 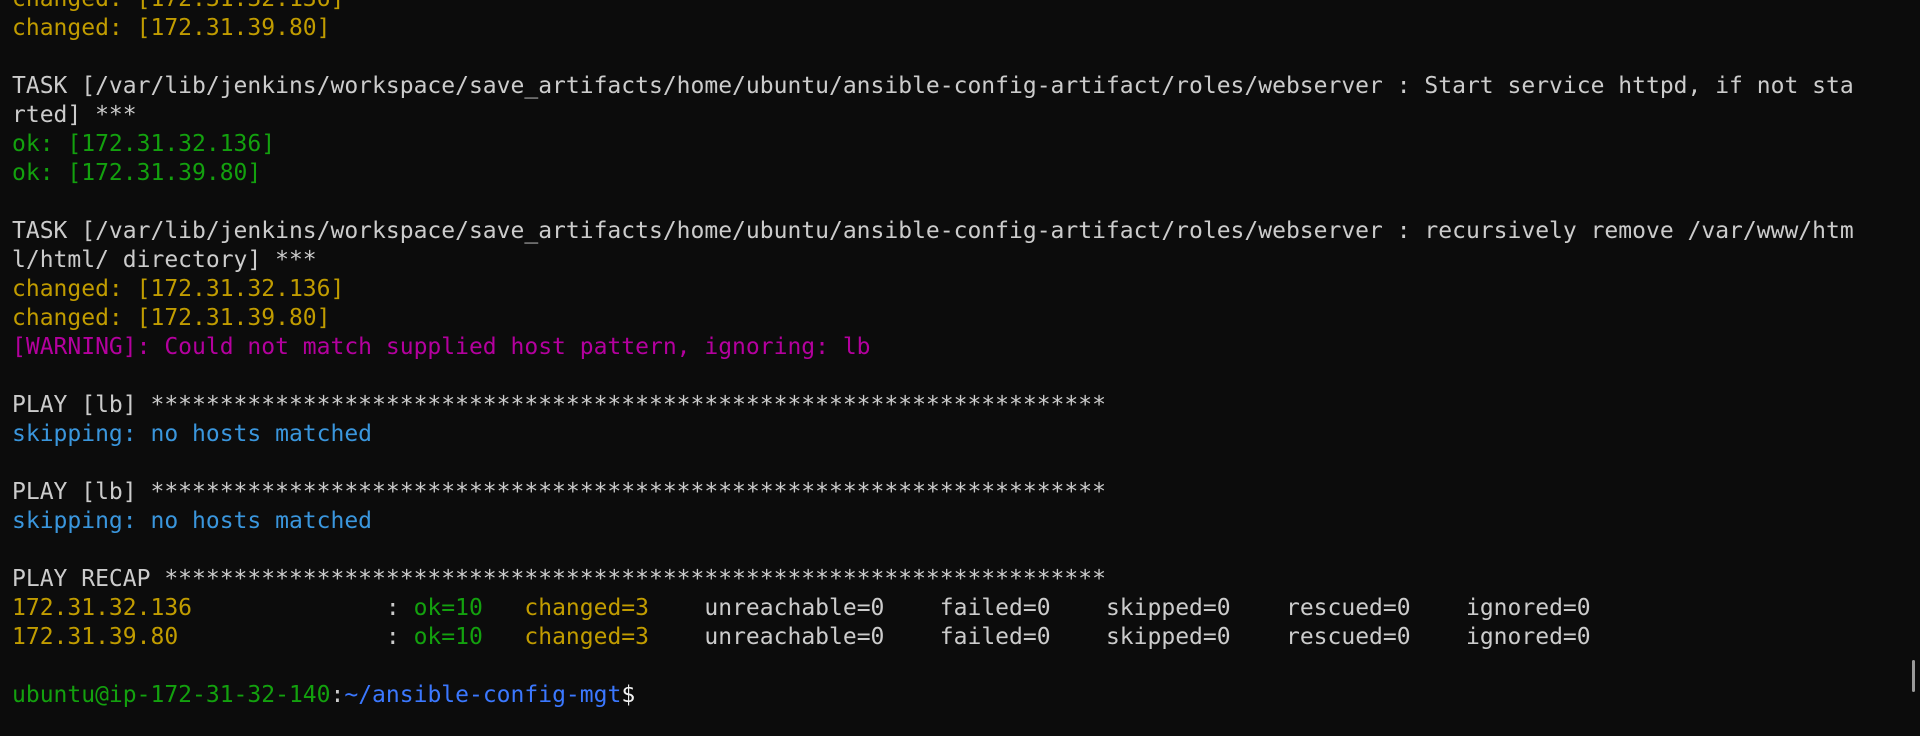 What do you see at coordinates (933, 115) in the screenshot?
I see `terminal-line: rted] ***` at bounding box center [933, 115].